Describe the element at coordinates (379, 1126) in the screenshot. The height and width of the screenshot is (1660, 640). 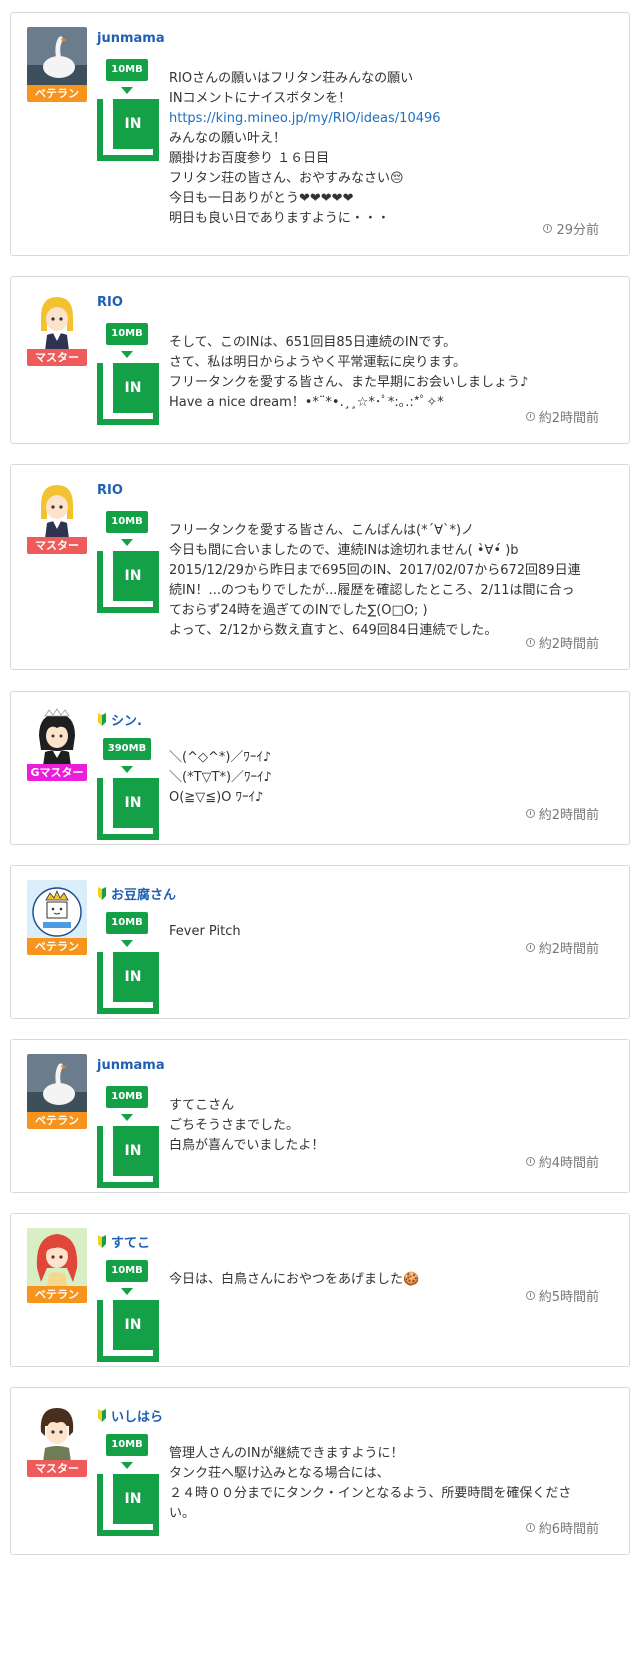
I see `post-message: すてこさん ごちそうさまでした。 白鳥が喜んでいましたよ！` at that location.